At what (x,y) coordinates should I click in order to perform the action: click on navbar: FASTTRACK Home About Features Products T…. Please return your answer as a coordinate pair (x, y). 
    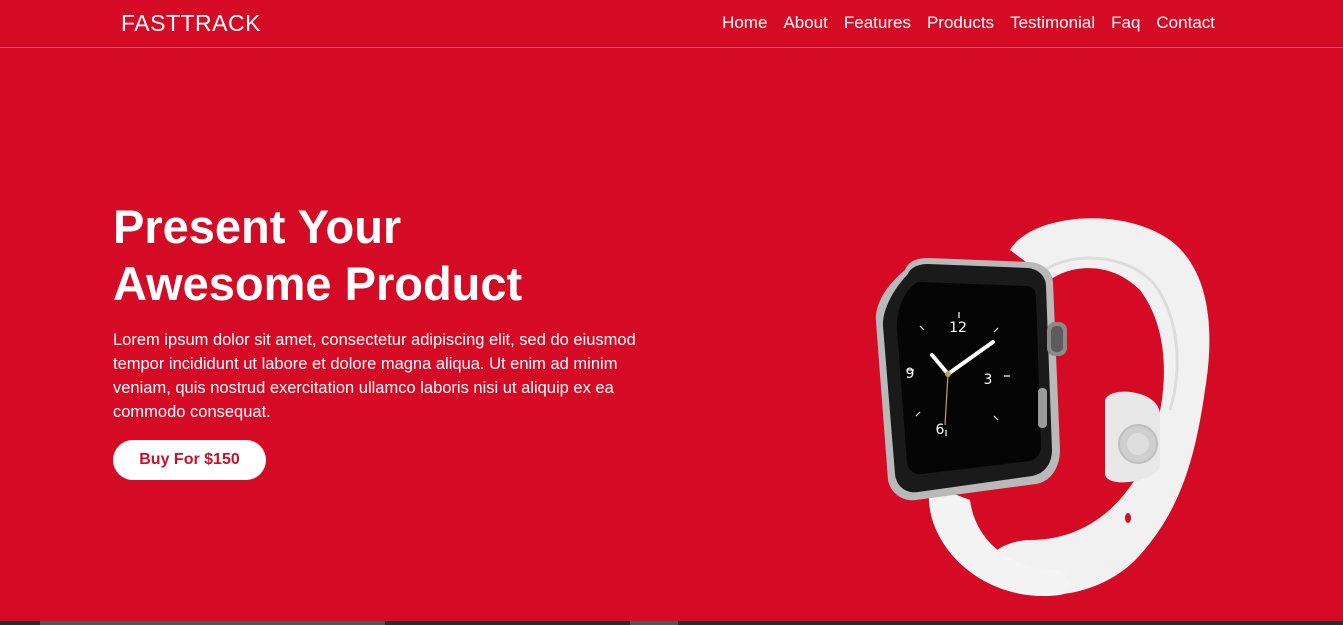
    Looking at the image, I should click on (671, 24).